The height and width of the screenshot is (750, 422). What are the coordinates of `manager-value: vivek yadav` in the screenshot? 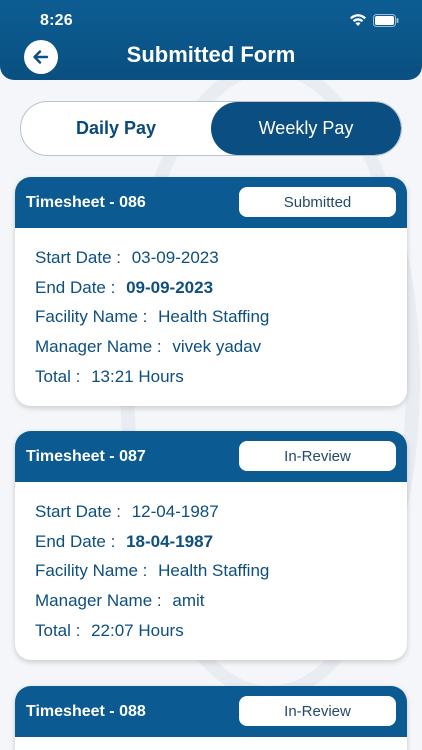 It's located at (217, 347).